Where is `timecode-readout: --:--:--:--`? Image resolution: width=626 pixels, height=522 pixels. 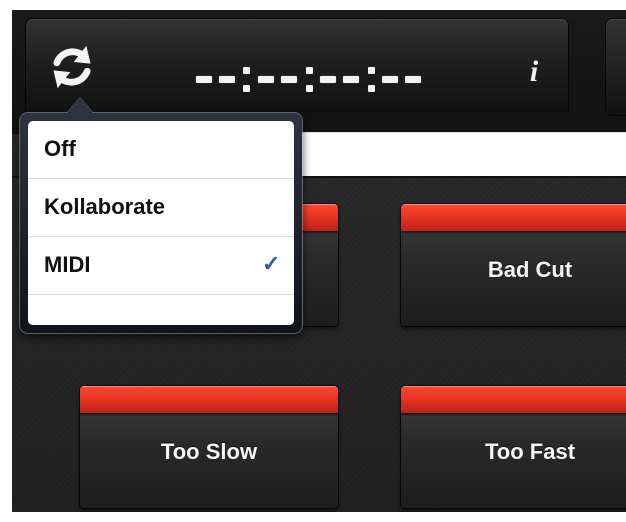
timecode-readout: --:--:--:-- is located at coordinates (320, 78).